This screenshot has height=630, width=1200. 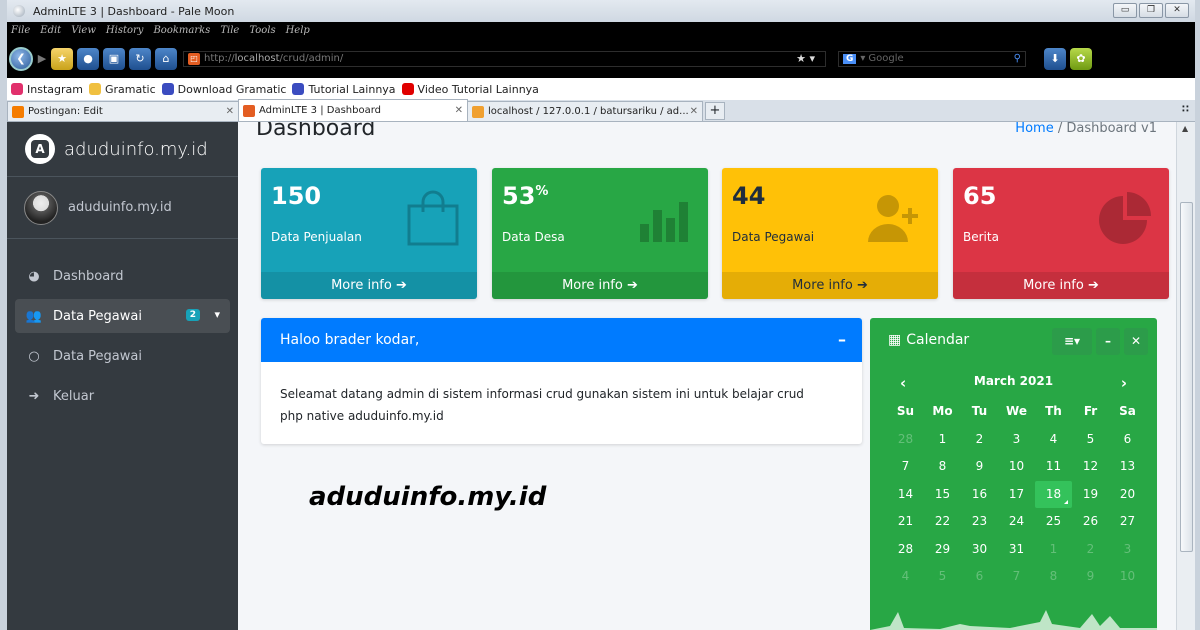 What do you see at coordinates (470, 89) in the screenshot?
I see `bookmark-video-tutorial: Video Tutorial Lainnya` at bounding box center [470, 89].